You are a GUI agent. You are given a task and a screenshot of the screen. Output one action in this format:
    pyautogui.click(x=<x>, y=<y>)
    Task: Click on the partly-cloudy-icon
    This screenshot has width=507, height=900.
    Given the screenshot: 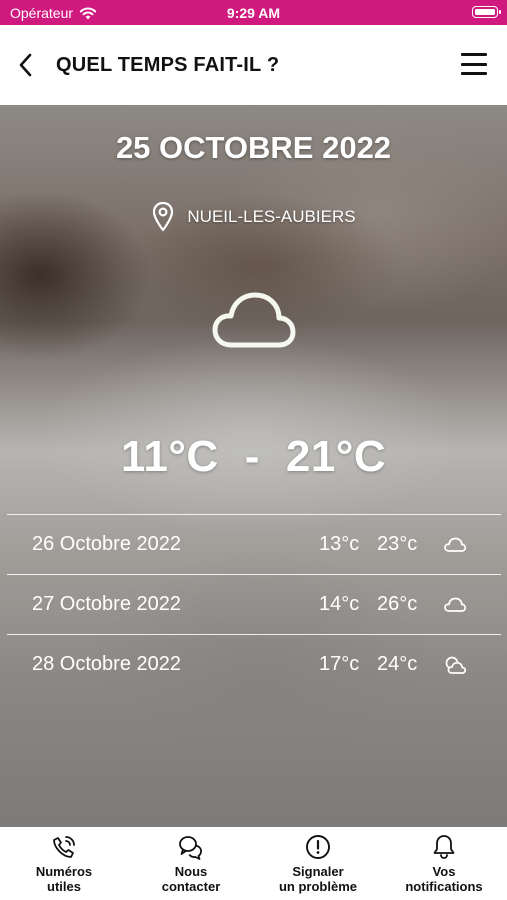 What is the action you would take?
    pyautogui.click(x=456, y=665)
    